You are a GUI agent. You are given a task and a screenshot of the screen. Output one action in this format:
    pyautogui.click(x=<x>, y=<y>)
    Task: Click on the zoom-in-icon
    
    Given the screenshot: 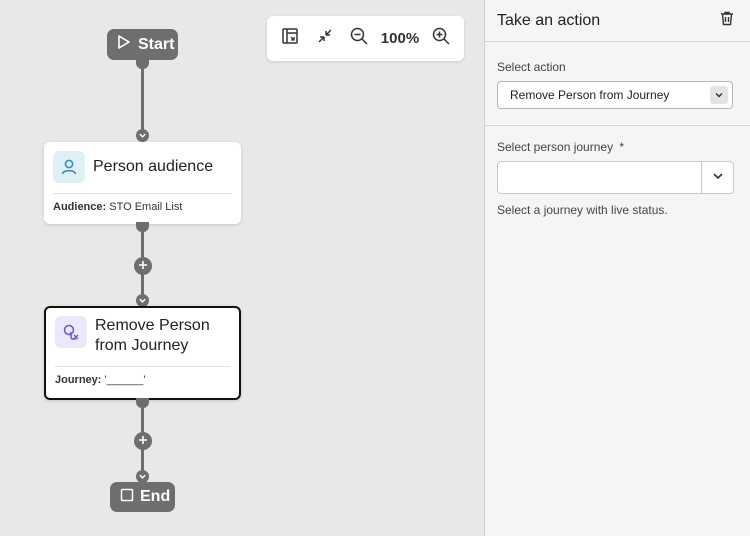 What is the action you would take?
    pyautogui.click(x=441, y=38)
    